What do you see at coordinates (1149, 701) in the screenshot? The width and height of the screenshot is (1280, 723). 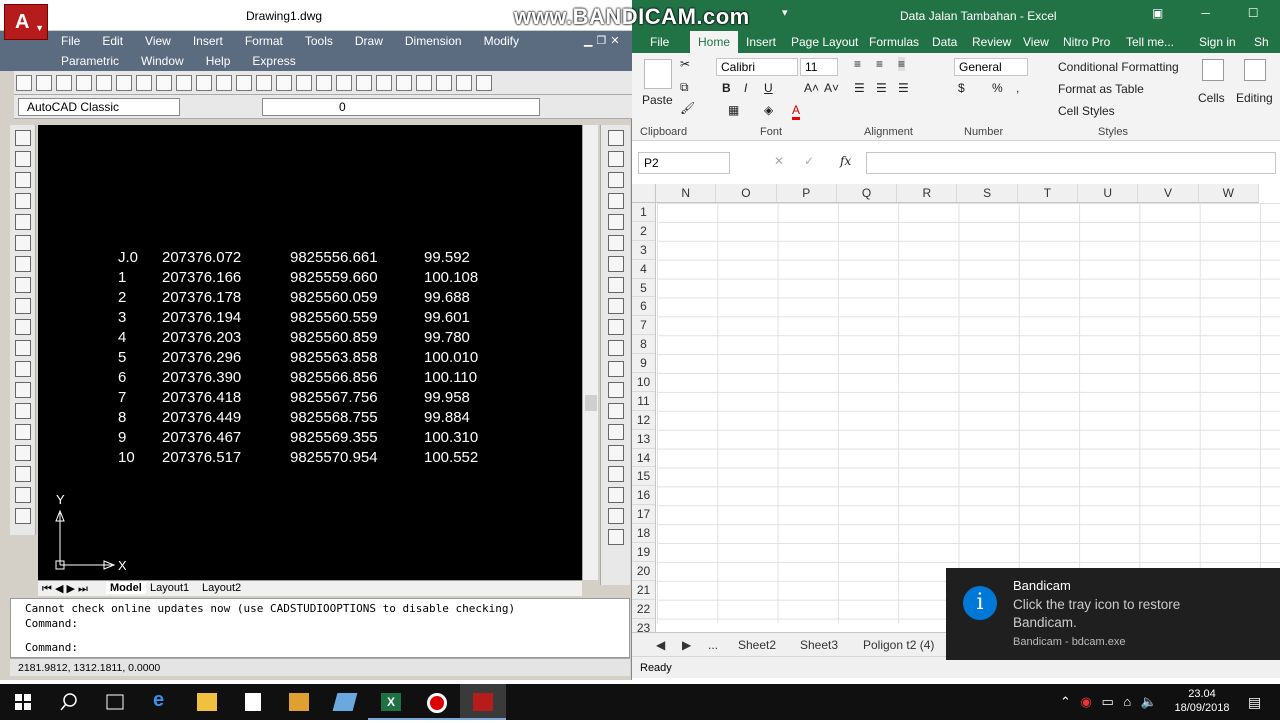 I see `volume-icon: 🔈` at bounding box center [1149, 701].